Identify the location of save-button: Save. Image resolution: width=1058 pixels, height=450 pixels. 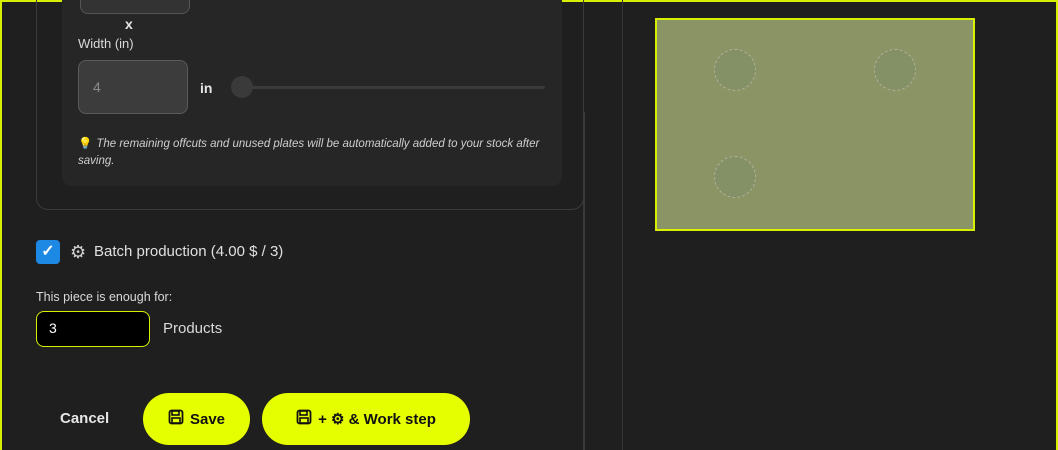
(196, 419).